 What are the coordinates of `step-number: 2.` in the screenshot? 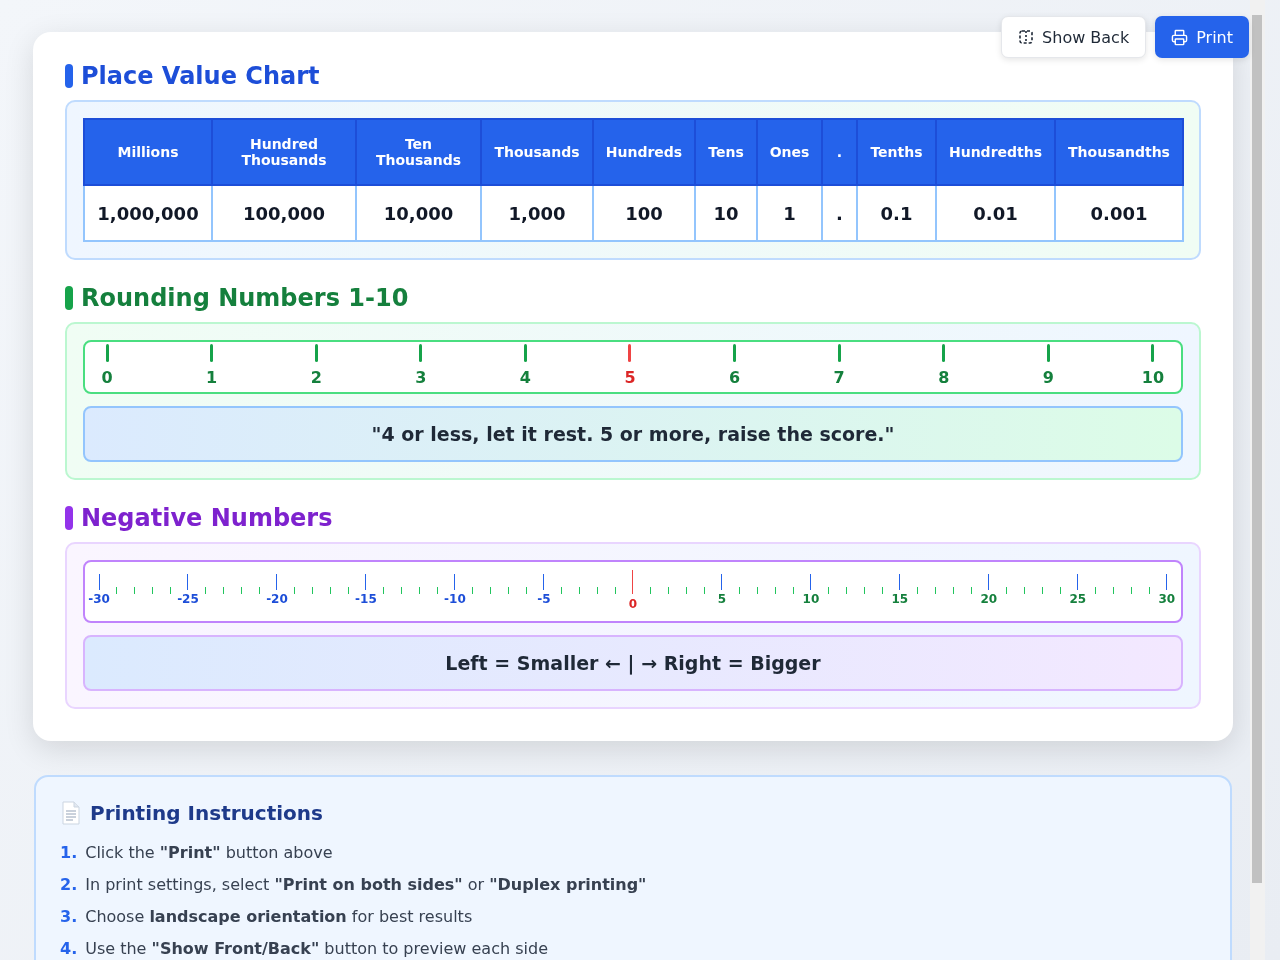 It's located at (69, 885).